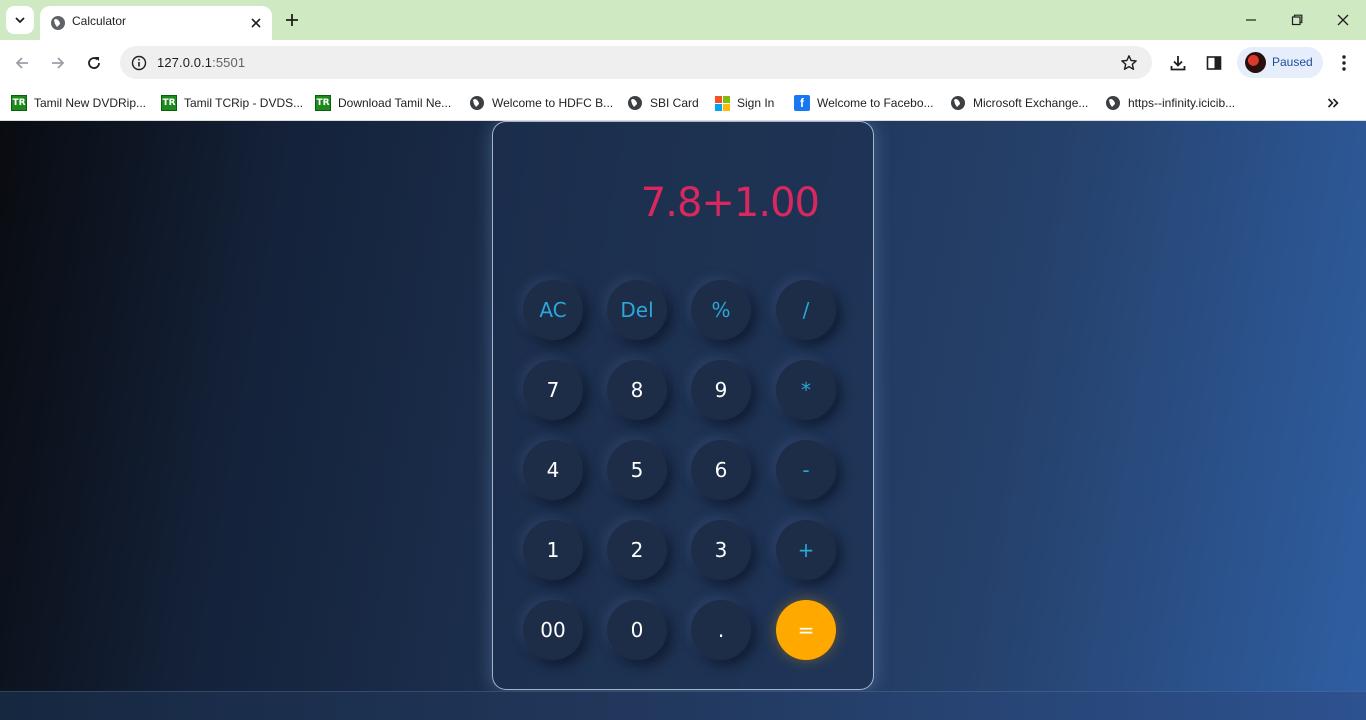 The height and width of the screenshot is (720, 1366). I want to click on reload-icon, so click(94, 63).